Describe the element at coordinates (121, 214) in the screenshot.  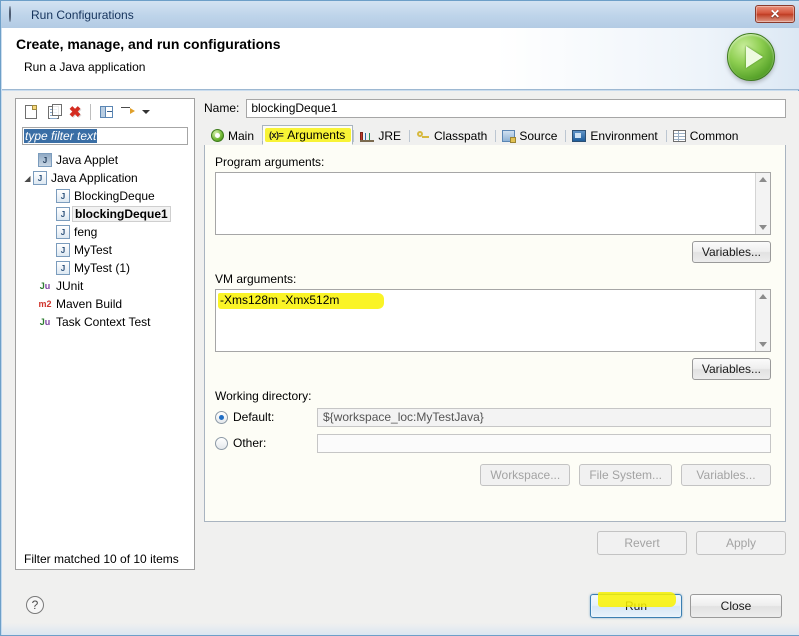
I see `tree-item-label: blockingDeque1` at that location.